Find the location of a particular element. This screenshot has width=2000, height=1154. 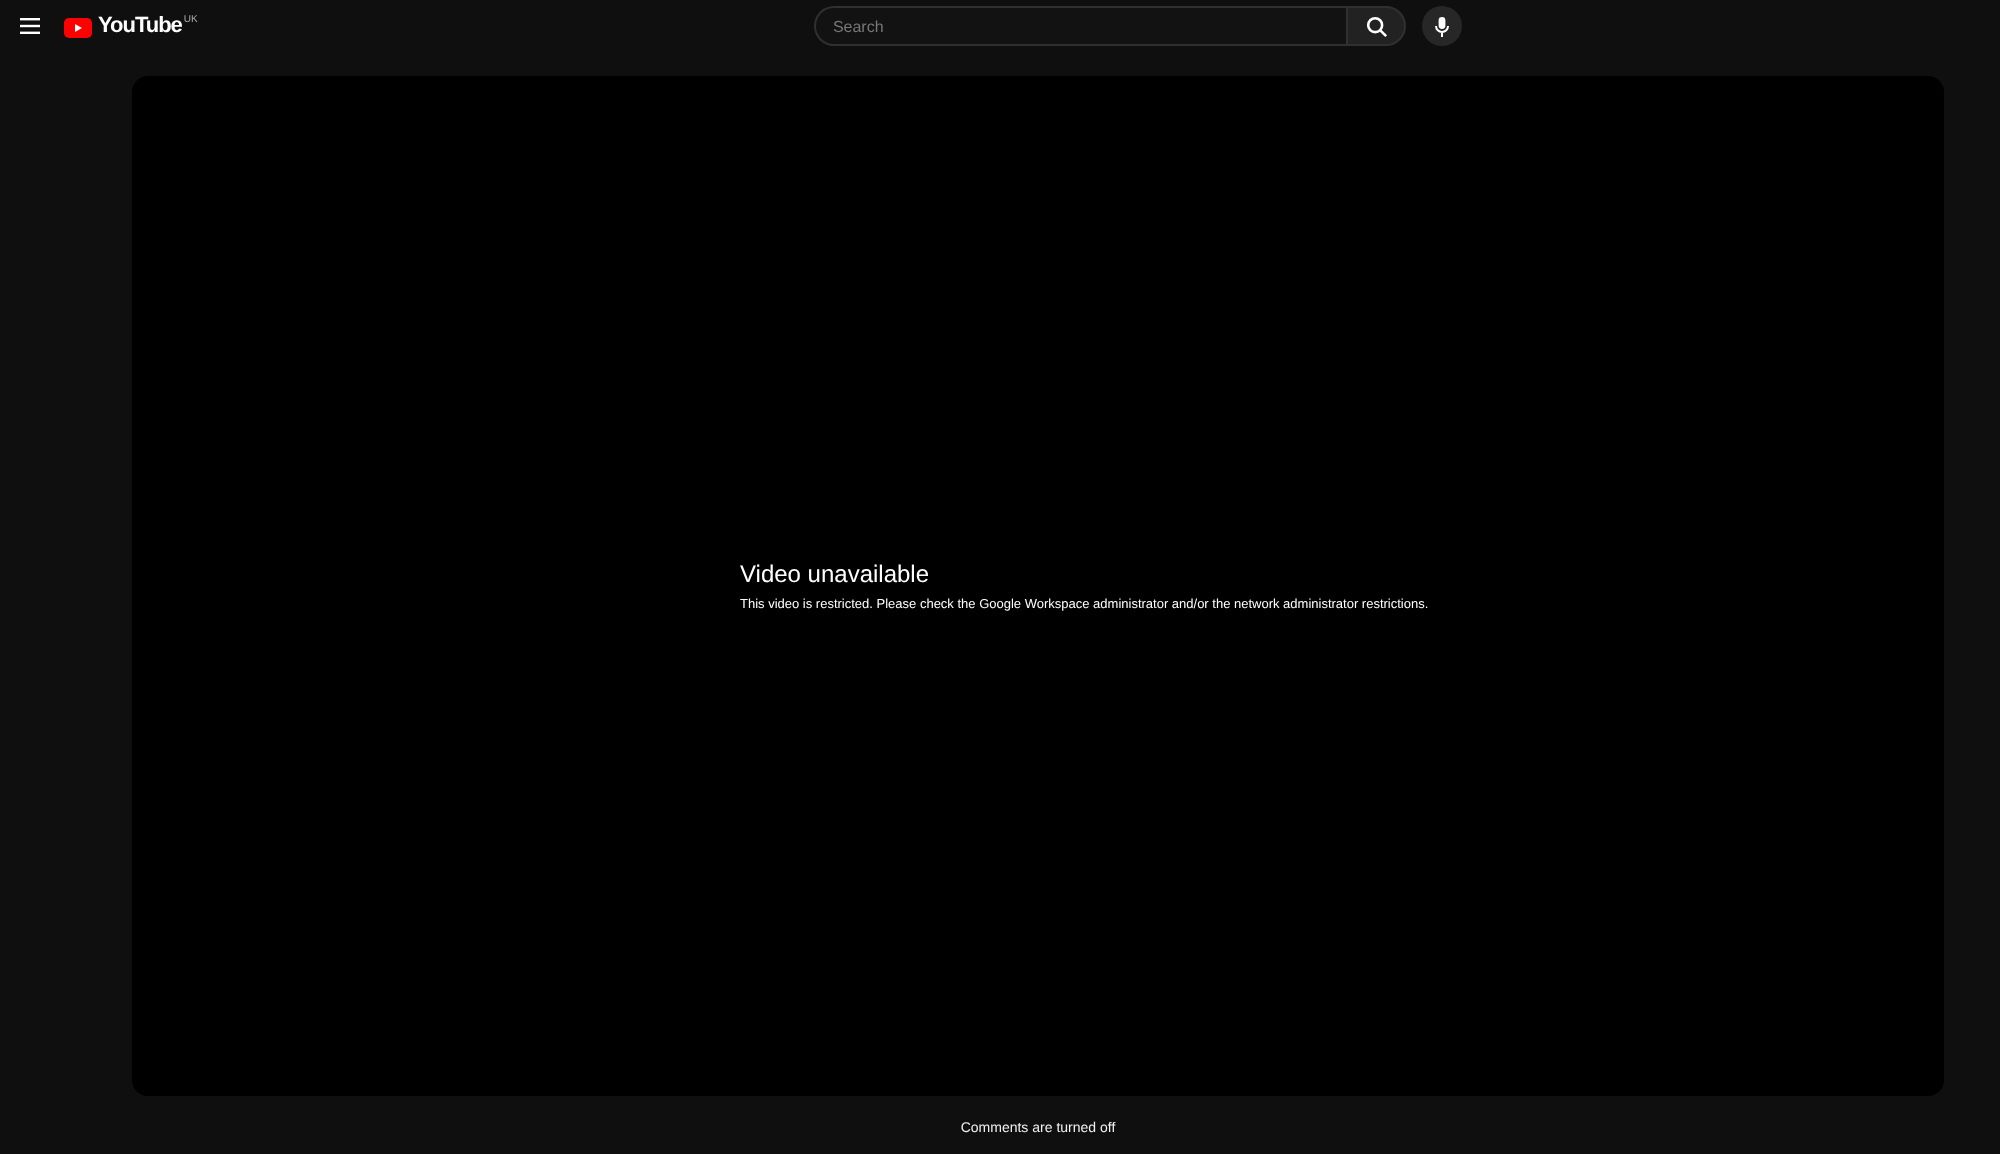

search-icon is located at coordinates (1376, 26).